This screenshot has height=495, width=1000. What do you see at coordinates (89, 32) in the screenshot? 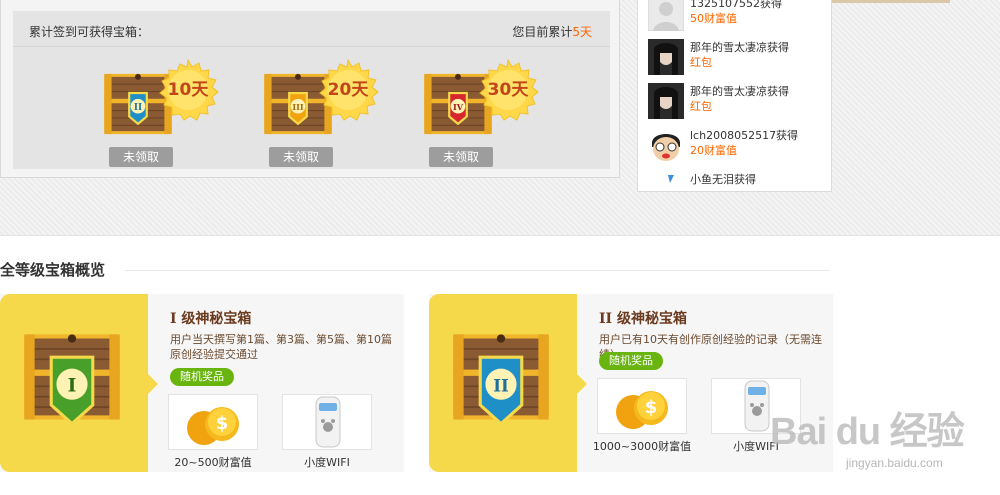
I see `signin-title: 累计签到可获得宝箱：` at bounding box center [89, 32].